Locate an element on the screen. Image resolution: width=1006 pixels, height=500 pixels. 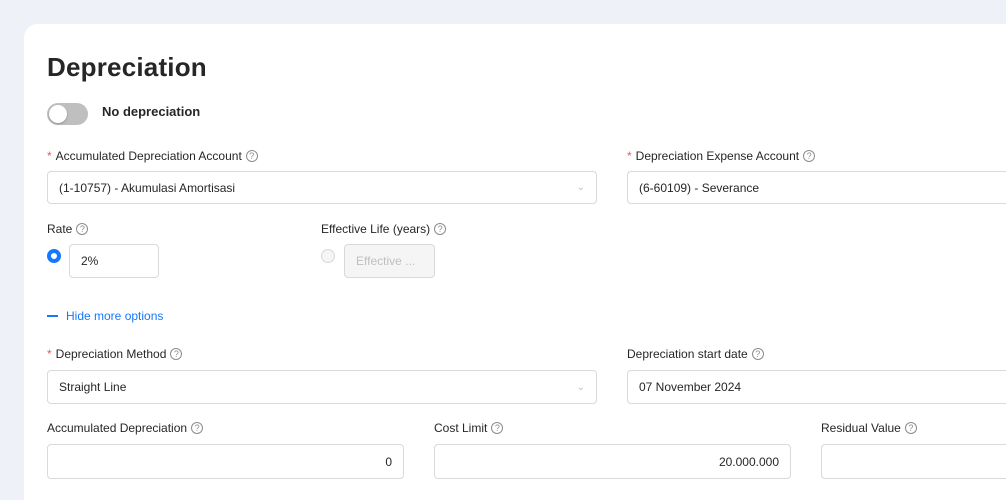
method-value: Straight Line is located at coordinates (93, 387).